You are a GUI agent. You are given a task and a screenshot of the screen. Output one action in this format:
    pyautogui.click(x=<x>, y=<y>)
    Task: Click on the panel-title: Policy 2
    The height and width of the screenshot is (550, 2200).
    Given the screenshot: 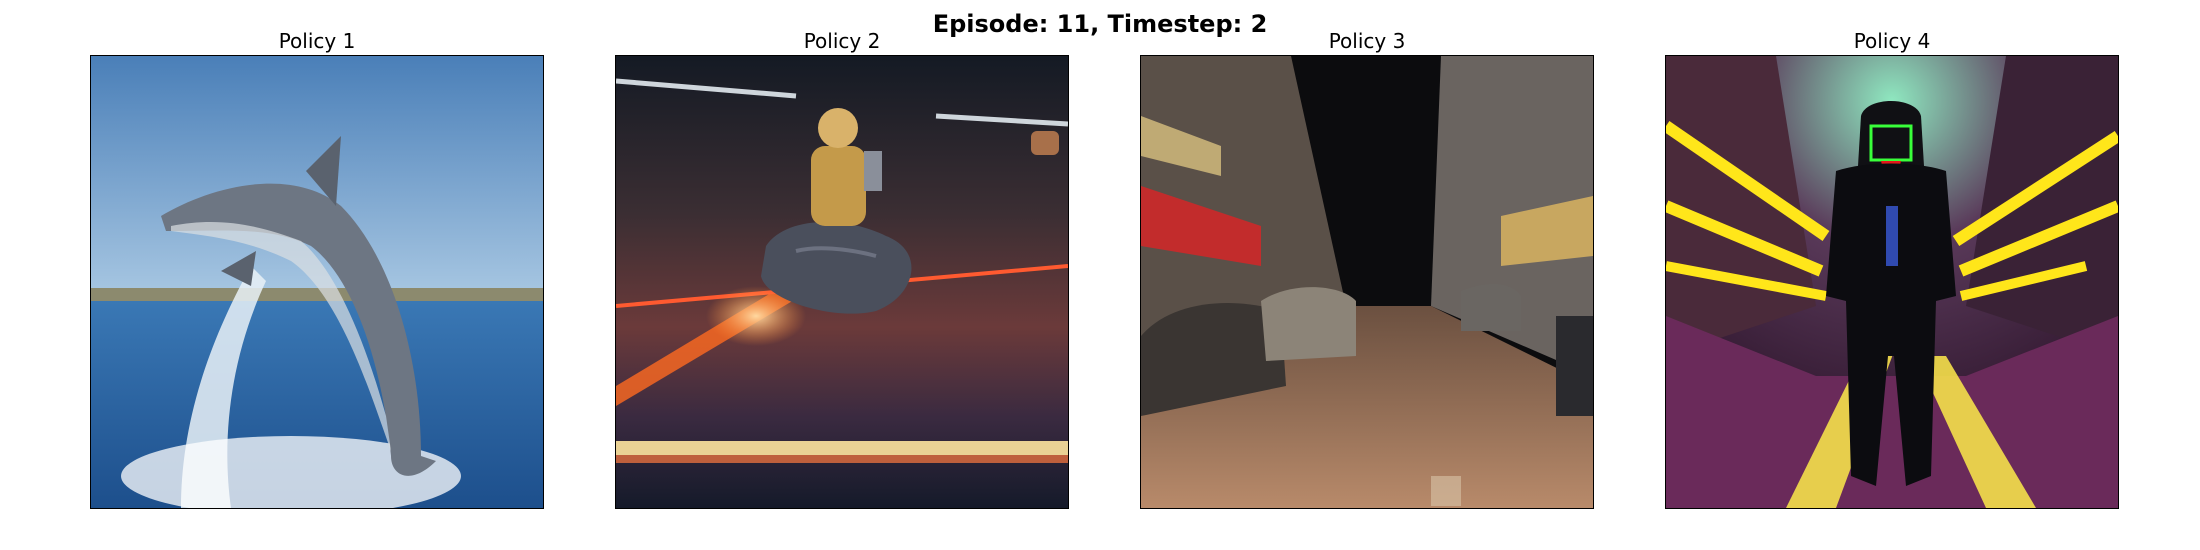 What is the action you would take?
    pyautogui.click(x=842, y=41)
    